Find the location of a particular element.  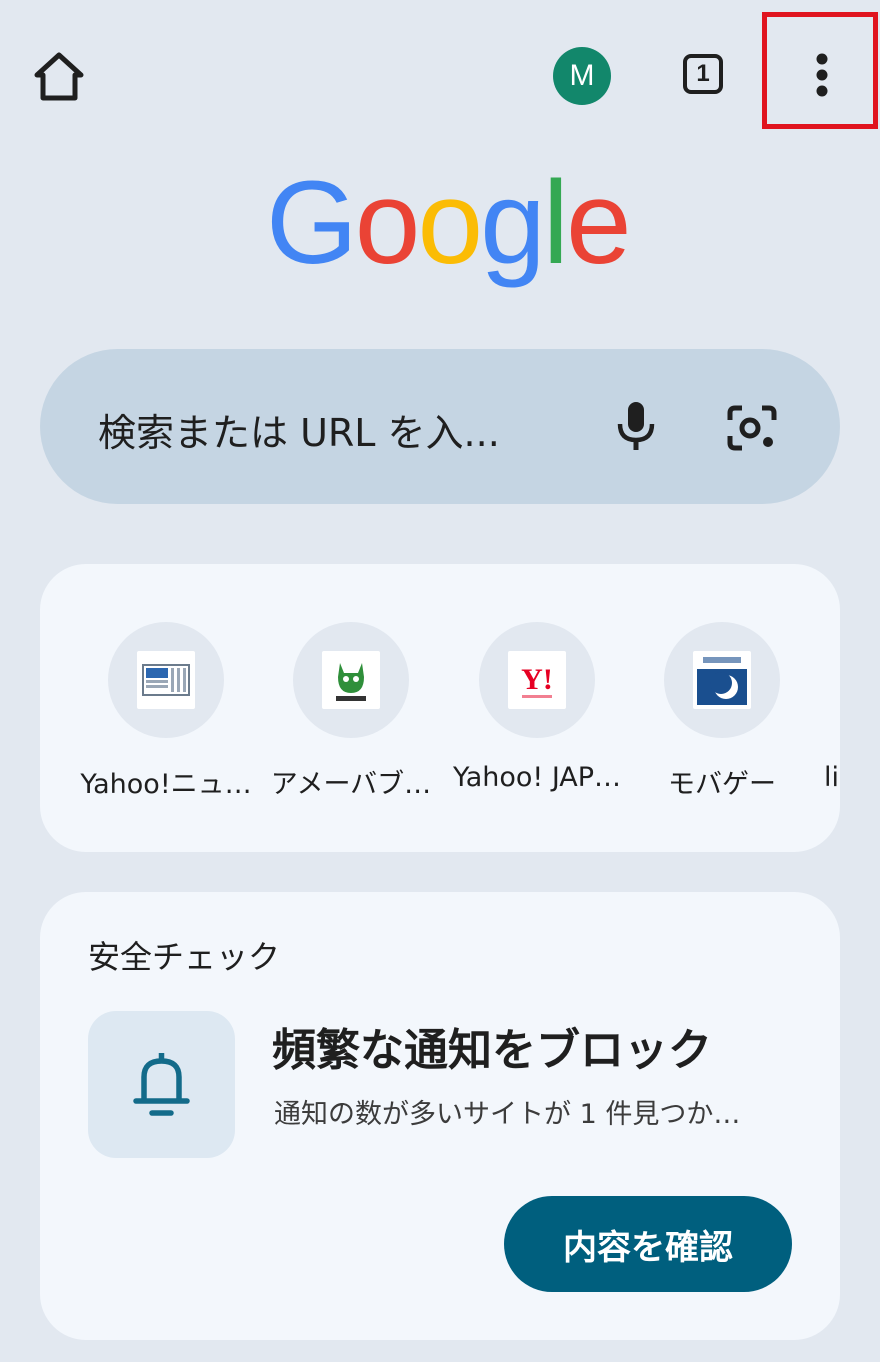

logo-letter: l is located at coordinates (555, 223).